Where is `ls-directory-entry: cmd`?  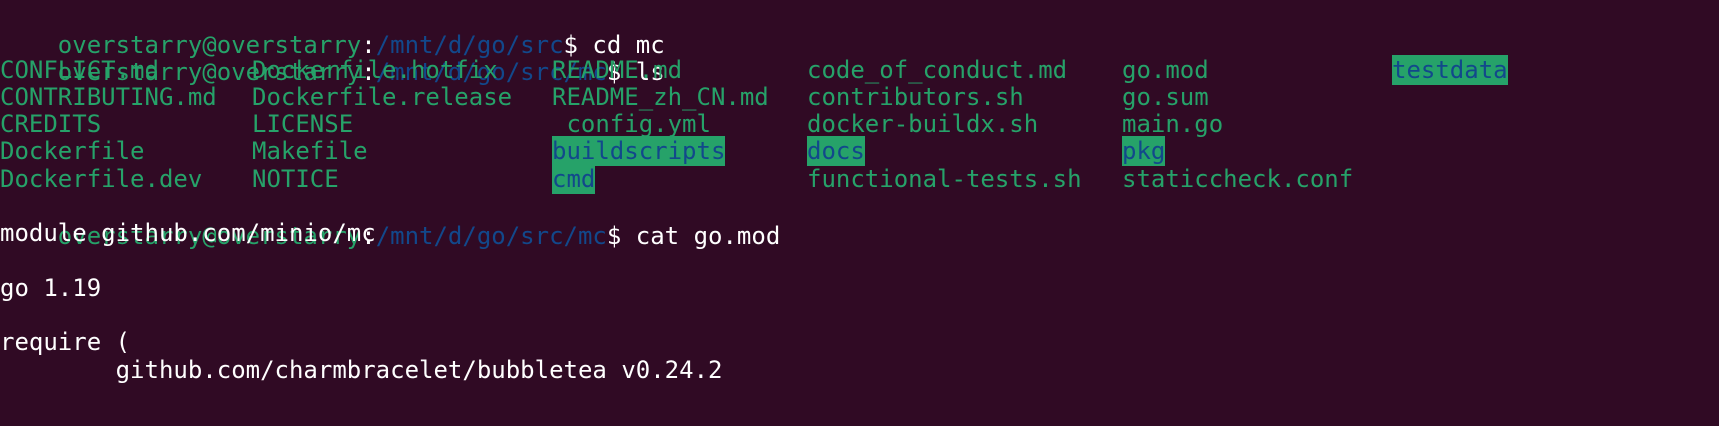
ls-directory-entry: cmd is located at coordinates (574, 179).